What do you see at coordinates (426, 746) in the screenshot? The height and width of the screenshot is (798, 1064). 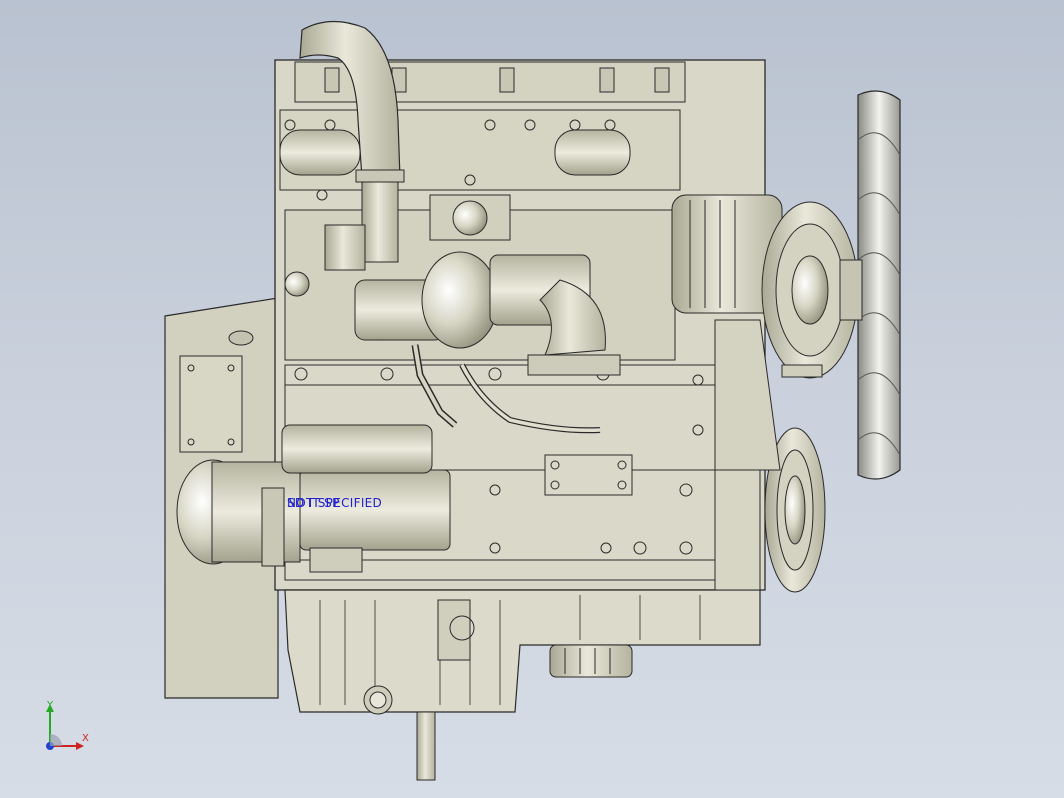 I see `dipstick` at bounding box center [426, 746].